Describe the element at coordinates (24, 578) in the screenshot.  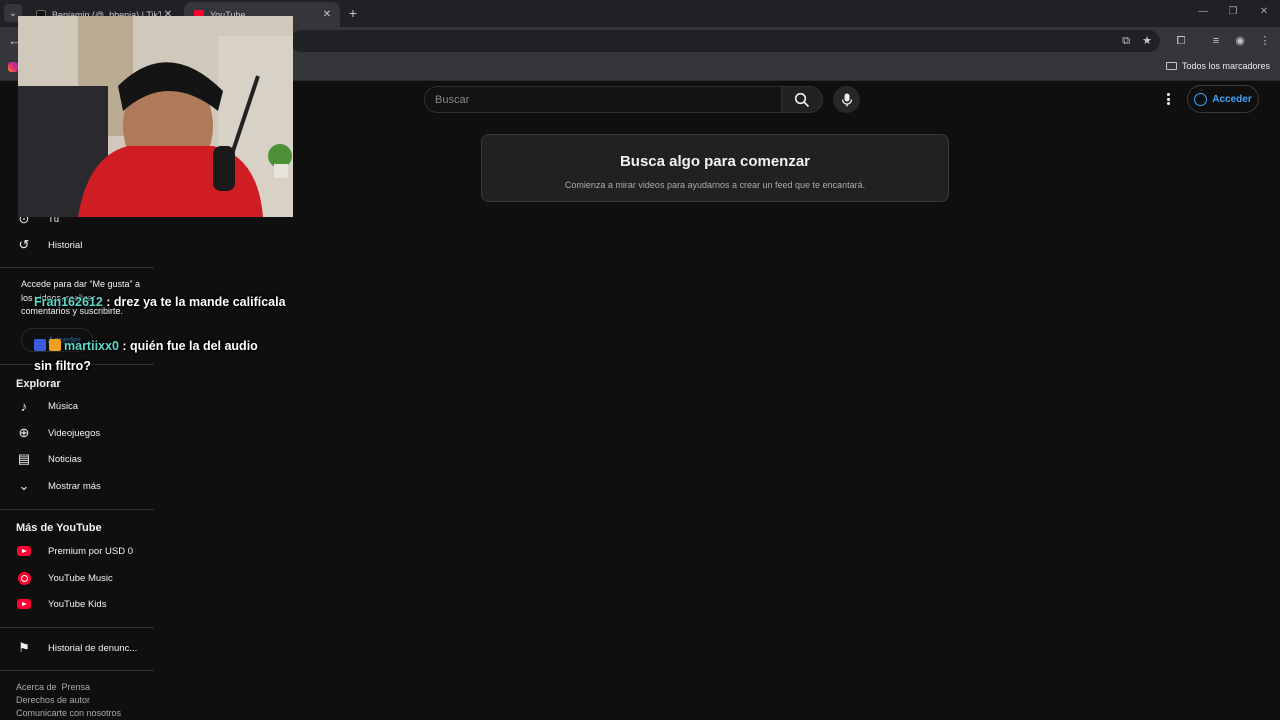
I see `youtube-music-icon` at that location.